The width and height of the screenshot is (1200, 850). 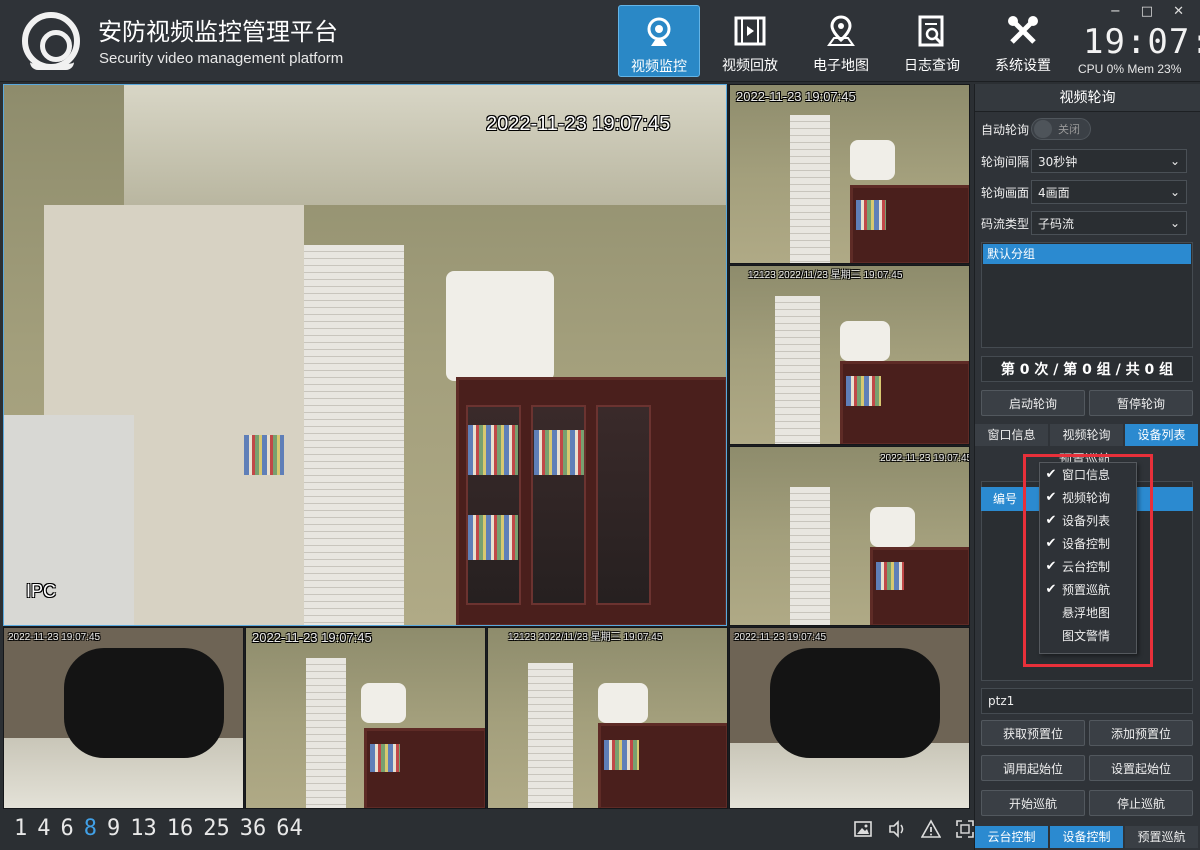 I want to click on panel-title: 视频轮询, so click(x=1087, y=98).